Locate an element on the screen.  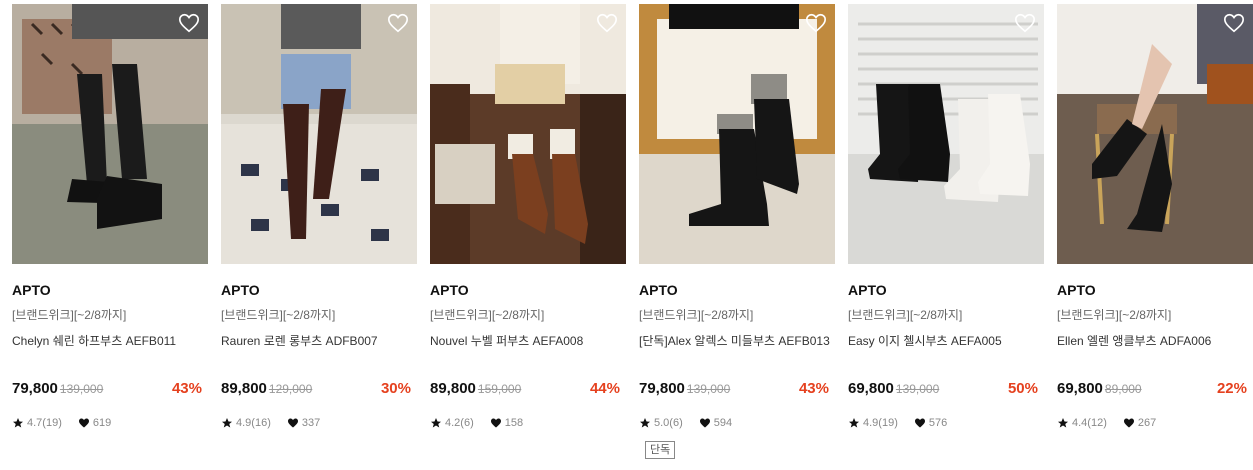
like-count: 267 is located at coordinates (1147, 423).